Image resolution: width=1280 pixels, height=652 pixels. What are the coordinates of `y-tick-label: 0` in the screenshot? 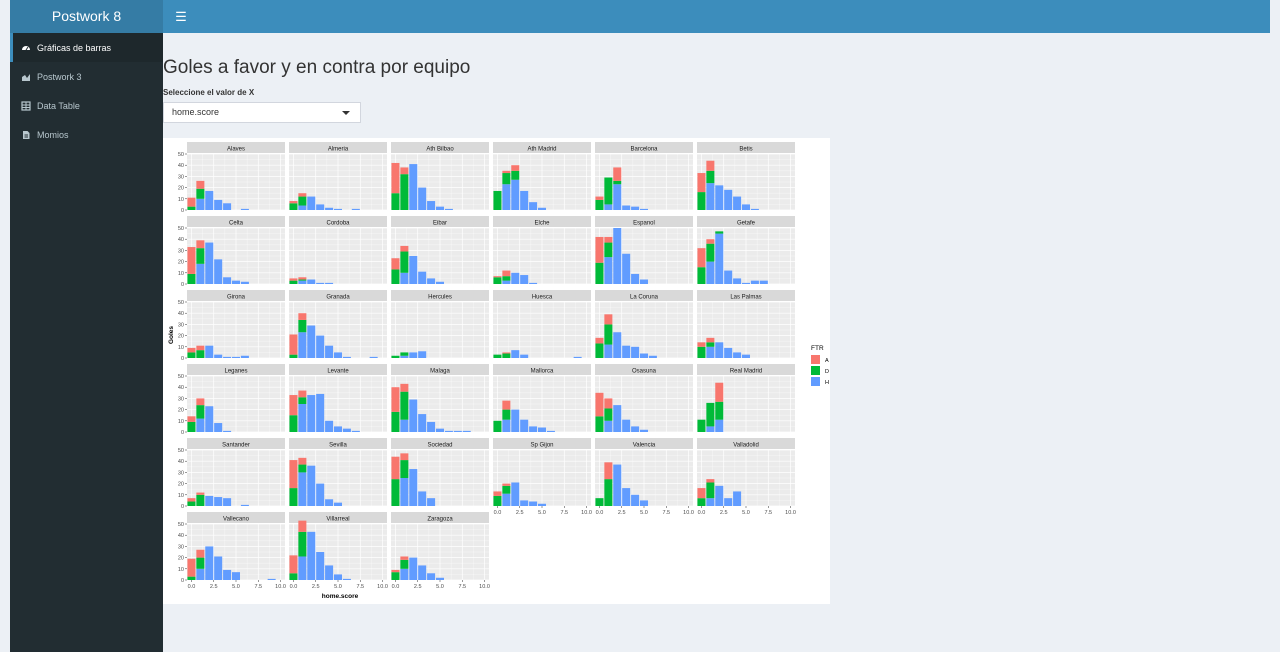 It's located at (182, 285).